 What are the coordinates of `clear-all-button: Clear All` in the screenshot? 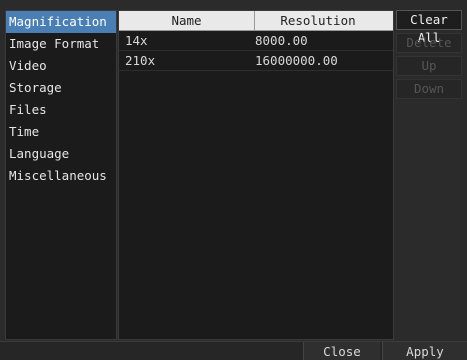 It's located at (429, 27).